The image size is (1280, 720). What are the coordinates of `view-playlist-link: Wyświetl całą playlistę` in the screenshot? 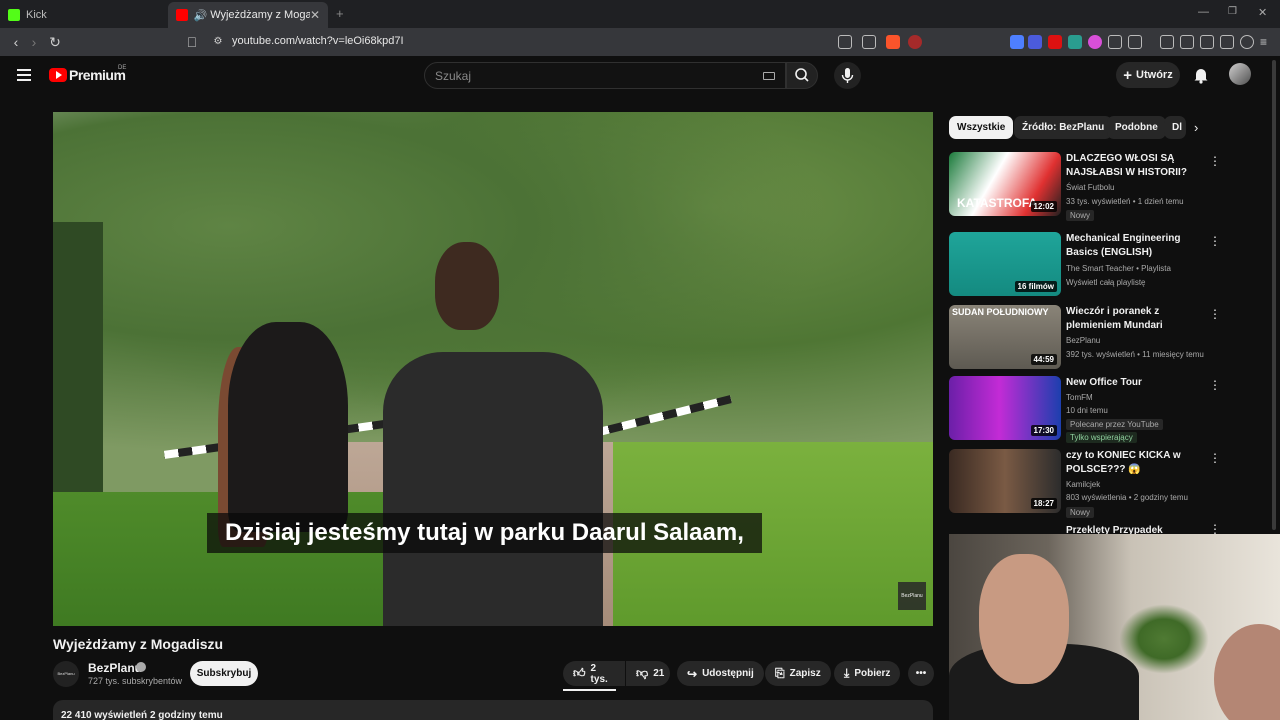 It's located at (1106, 282).